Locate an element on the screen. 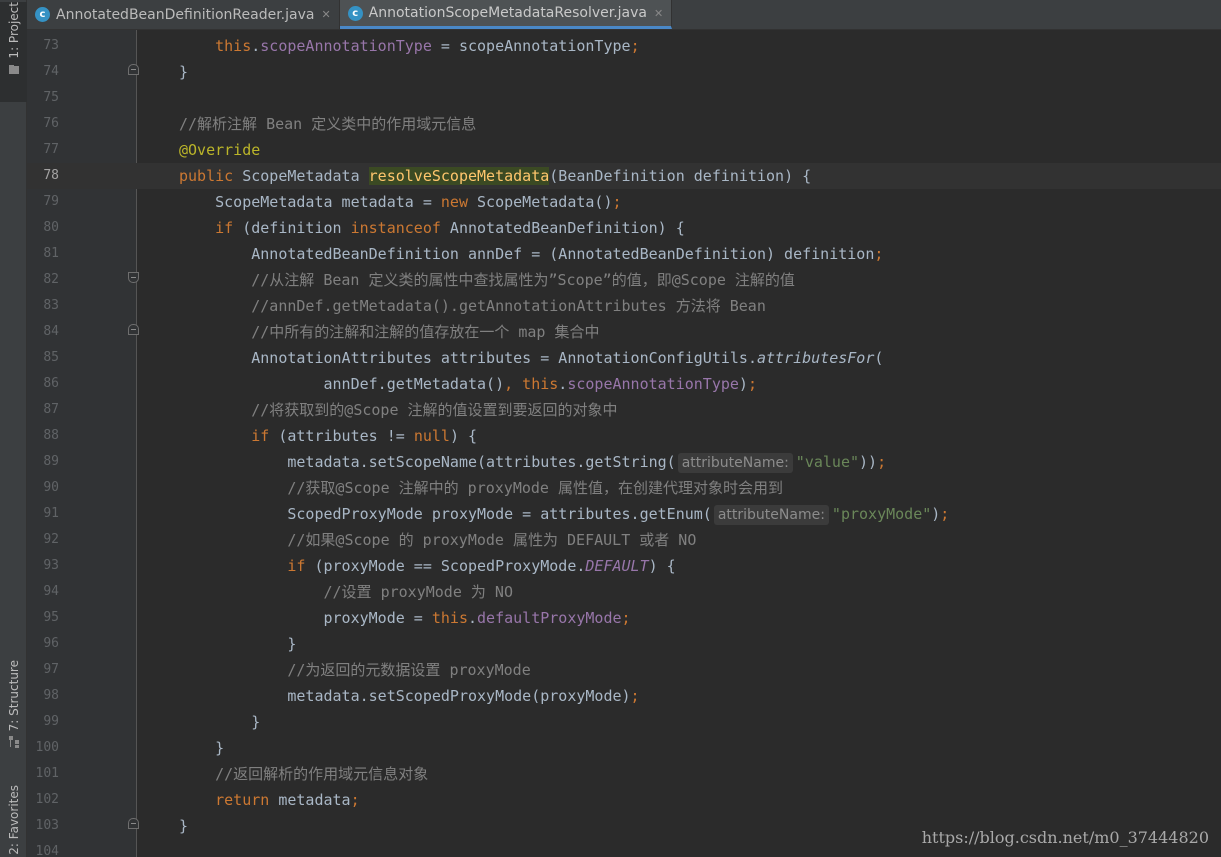  line-number: 73 is located at coordinates (51, 45).